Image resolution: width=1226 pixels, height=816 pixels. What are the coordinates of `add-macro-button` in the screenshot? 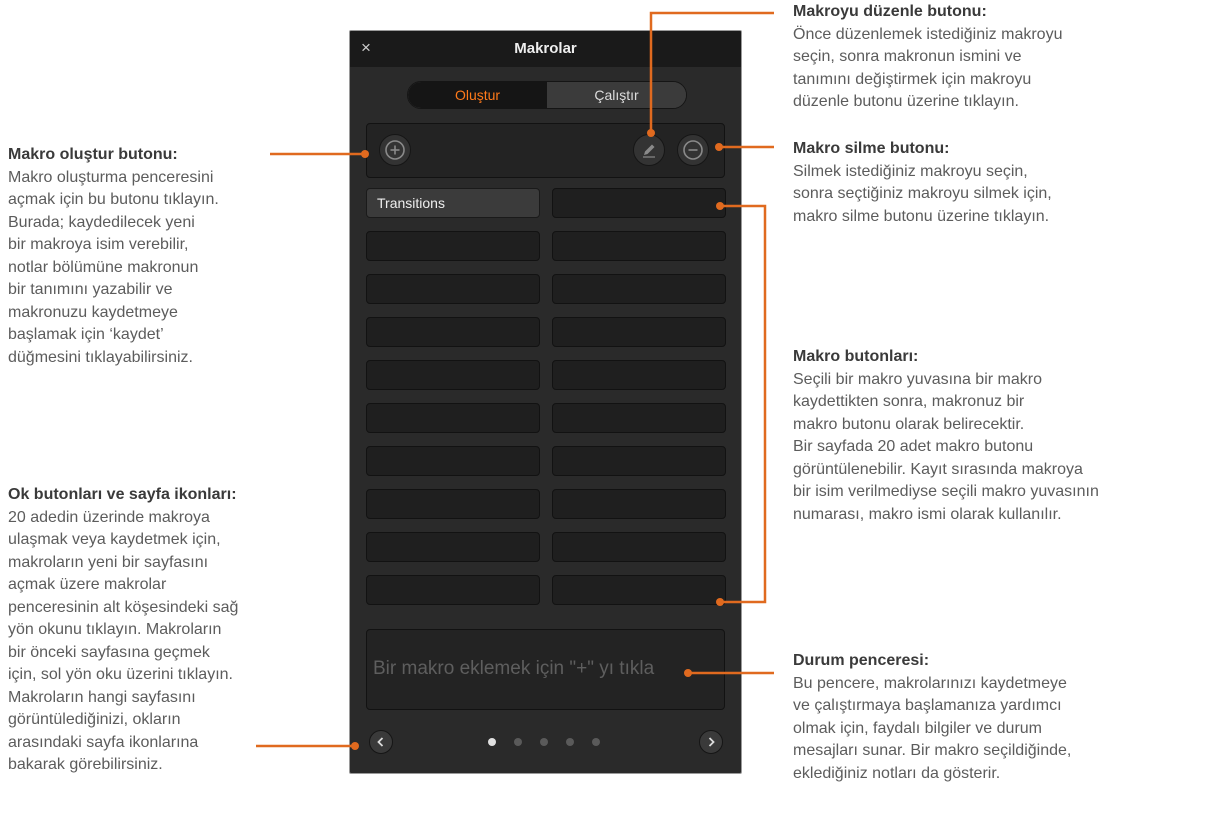 It's located at (395, 150).